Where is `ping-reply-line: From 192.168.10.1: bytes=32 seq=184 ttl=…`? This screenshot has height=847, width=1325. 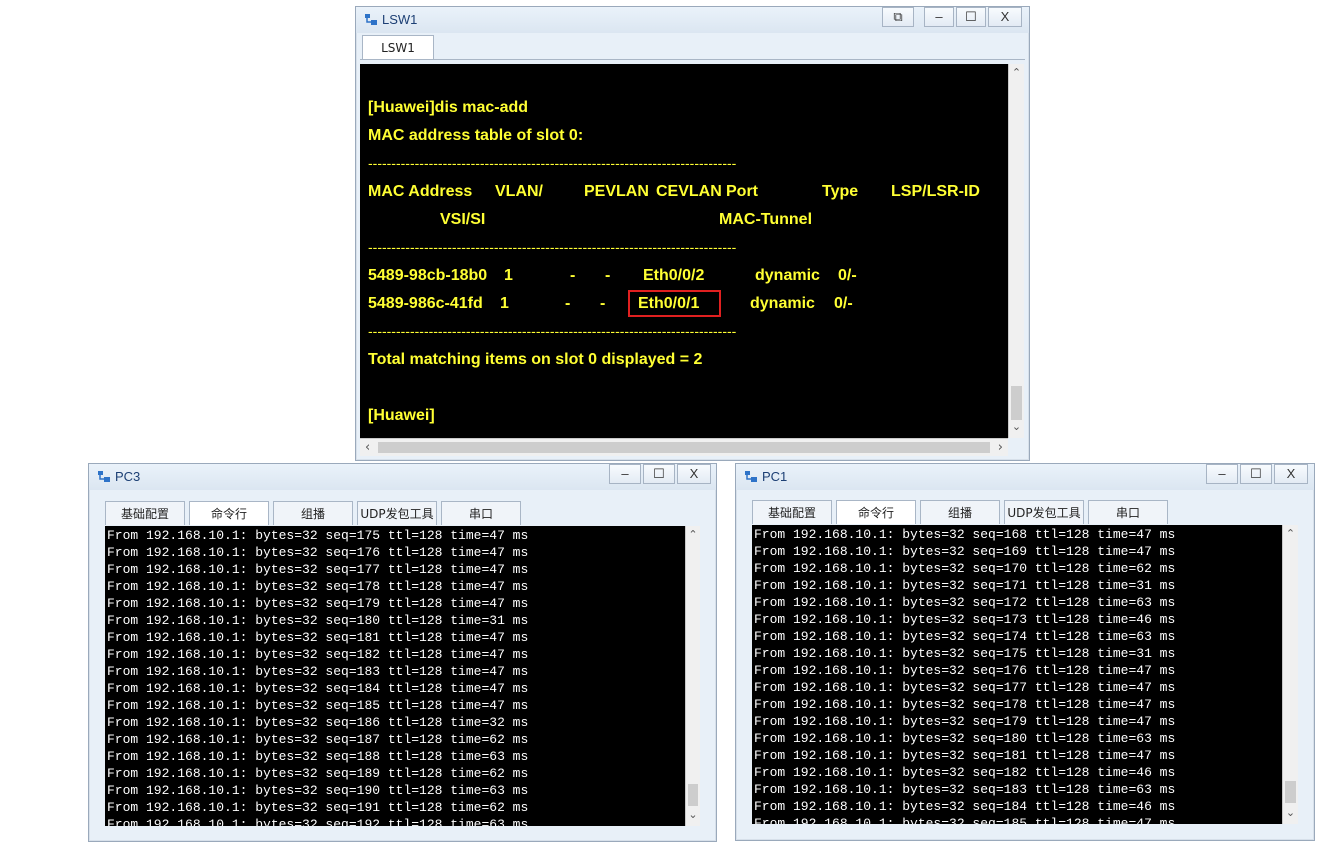 ping-reply-line: From 192.168.10.1: bytes=32 seq=184 ttl=… is located at coordinates (318, 688).